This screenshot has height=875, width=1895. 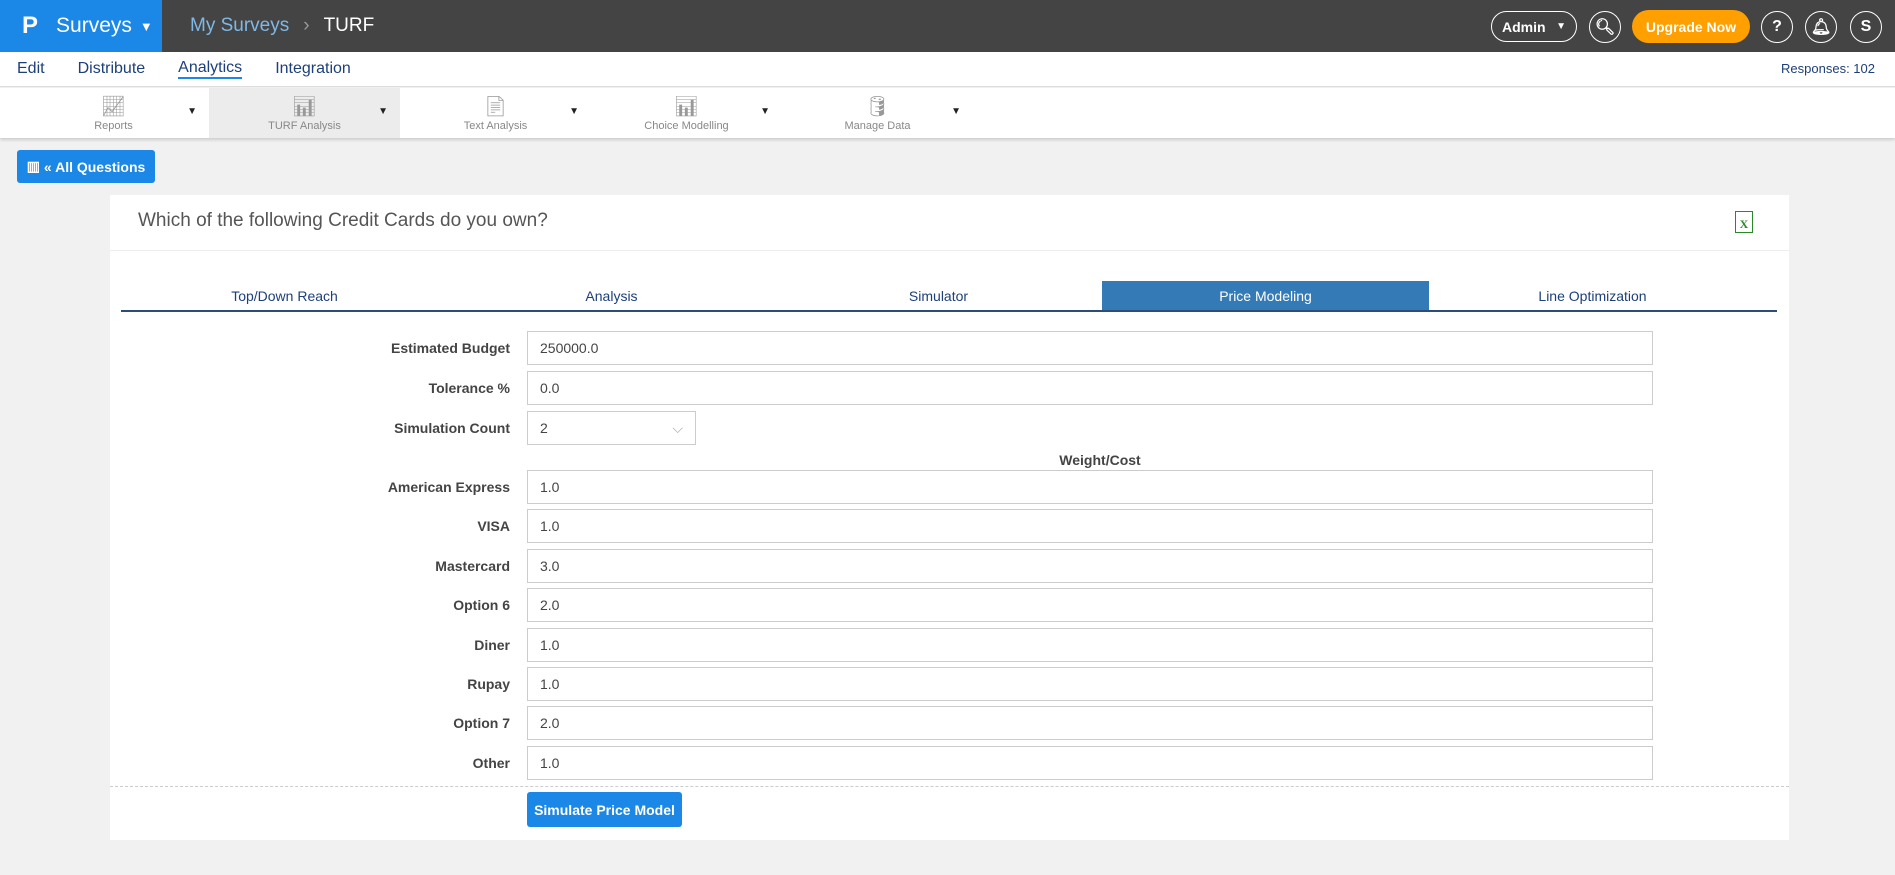 I want to click on tool-label: Choice Modelling, so click(x=686, y=126).